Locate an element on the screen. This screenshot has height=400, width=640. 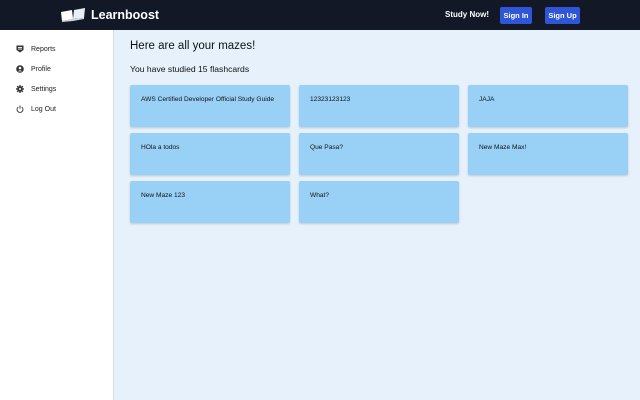
maze-card: New Maze Max! is located at coordinates (548, 154).